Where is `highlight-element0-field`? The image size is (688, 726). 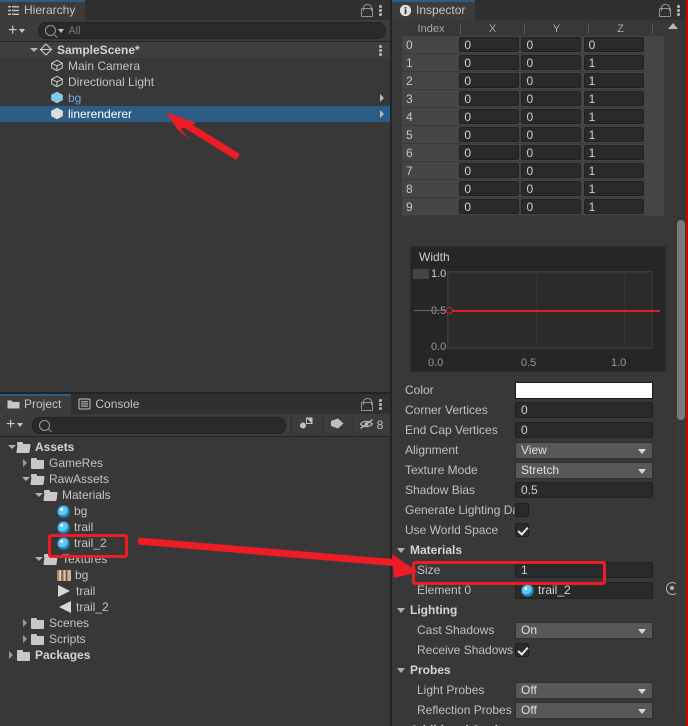
highlight-element0-field is located at coordinates (509, 573).